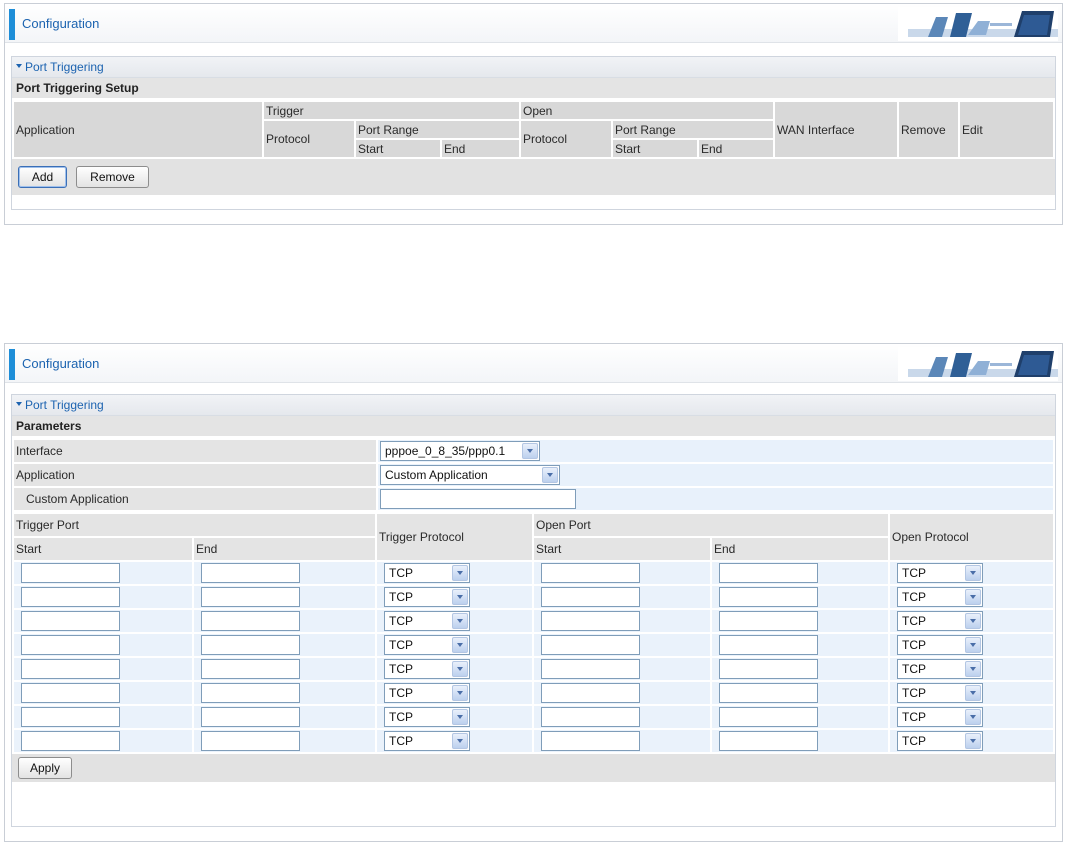  What do you see at coordinates (194, 525) in the screenshot?
I see `trigger-port-header: Trigger Port` at bounding box center [194, 525].